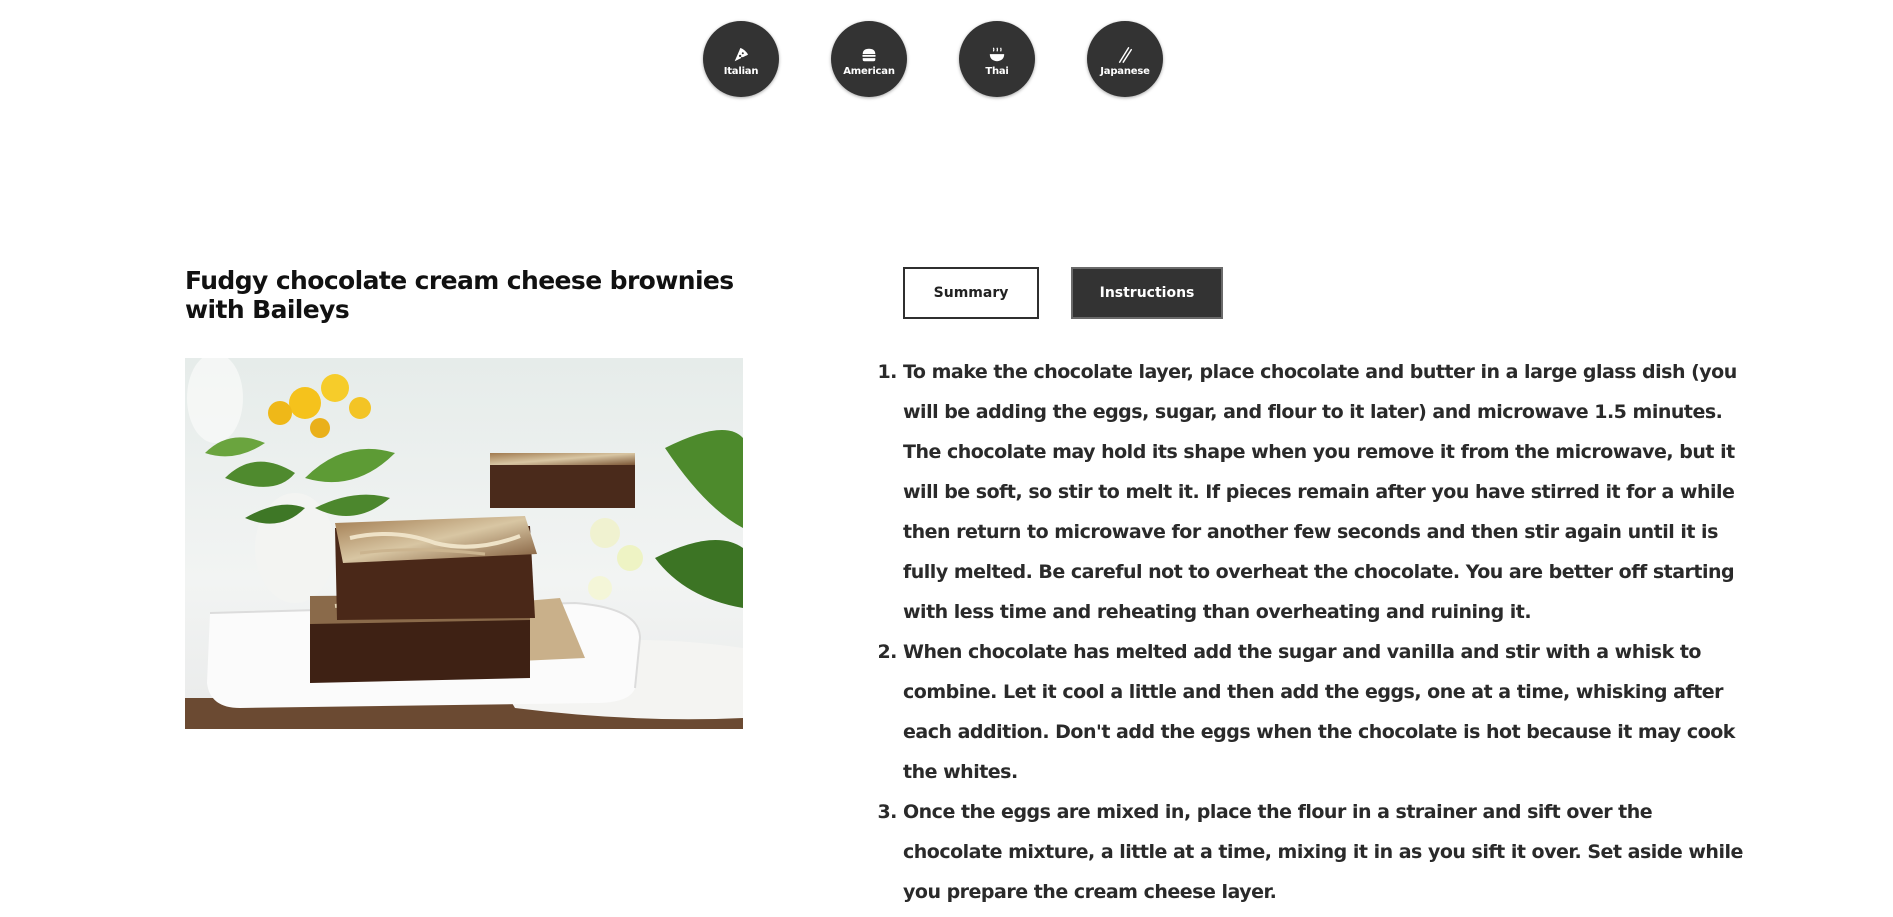  What do you see at coordinates (869, 54) in the screenshot?
I see `burger-icon` at bounding box center [869, 54].